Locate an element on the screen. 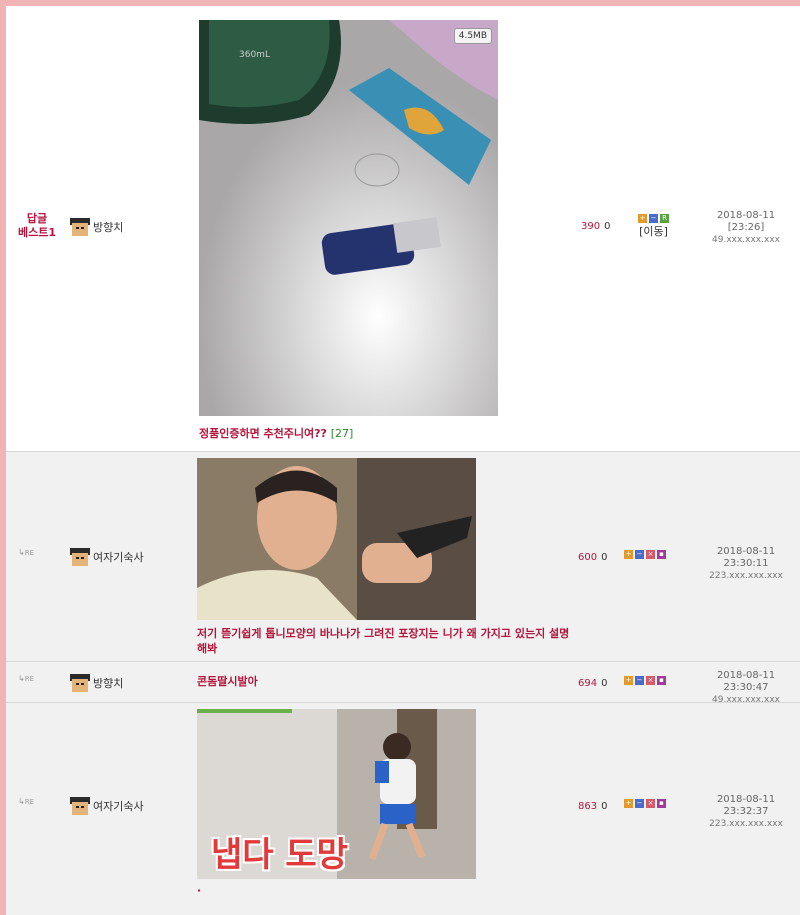 The height and width of the screenshot is (915, 800). datetime-text: 2018-08-11 23:30:11 is located at coordinates (746, 557).